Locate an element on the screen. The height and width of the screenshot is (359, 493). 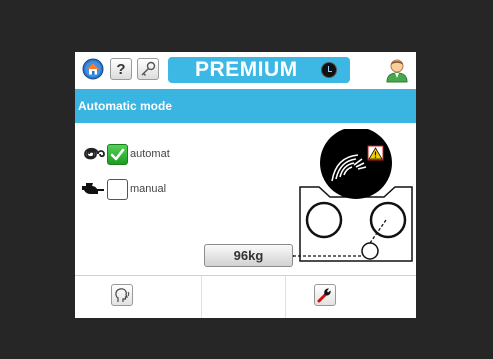
help-label: ? is located at coordinates (121, 69).